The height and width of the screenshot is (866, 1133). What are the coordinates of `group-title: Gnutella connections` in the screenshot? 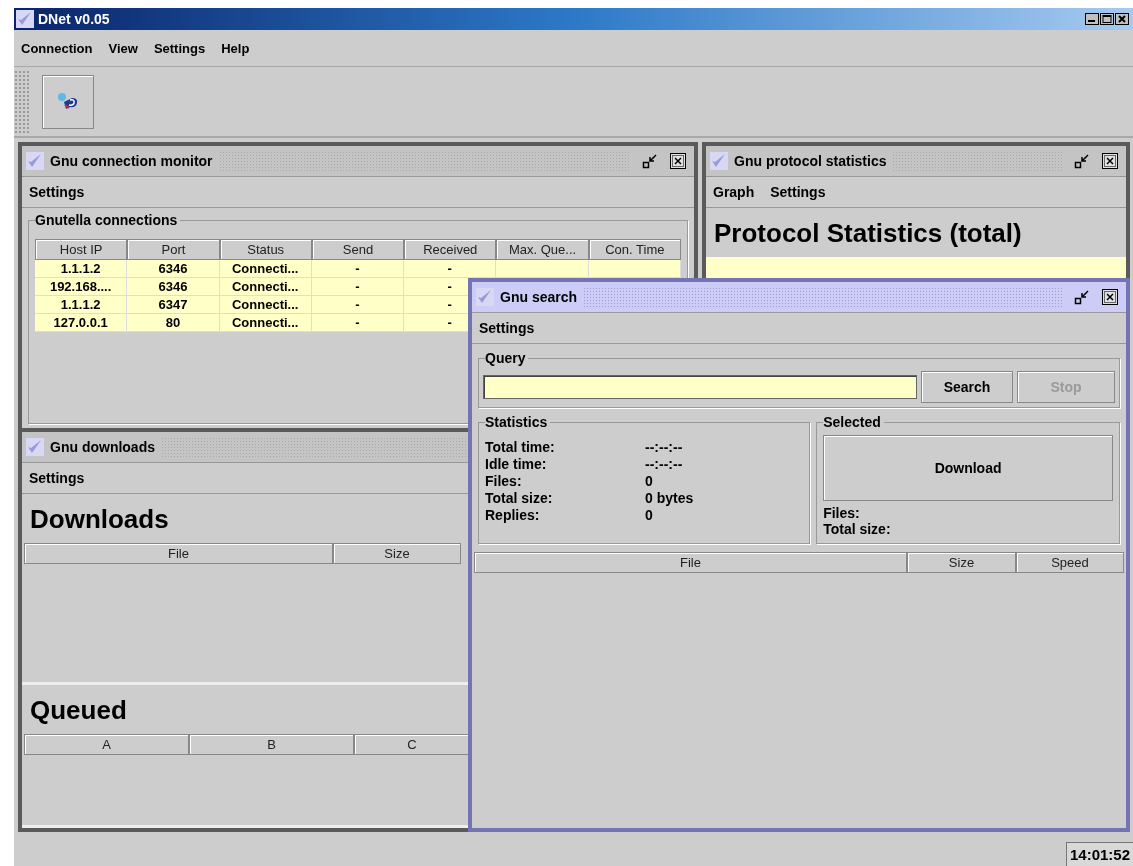 It's located at (108, 220).